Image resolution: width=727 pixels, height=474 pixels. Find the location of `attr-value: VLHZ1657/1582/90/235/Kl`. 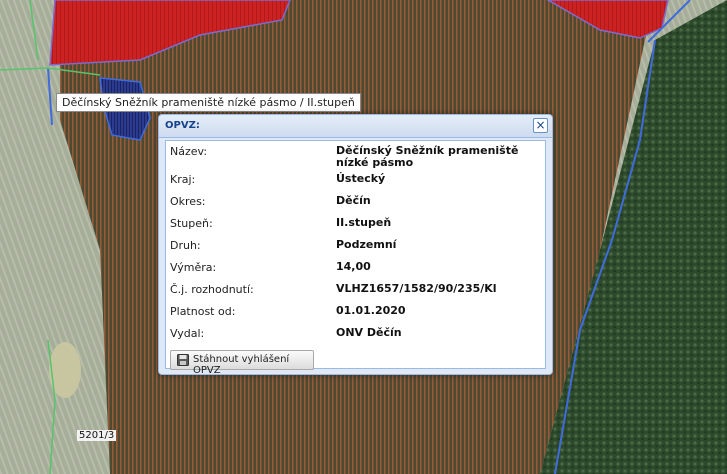

attr-value: VLHZ1657/1582/90/235/Kl is located at coordinates (416, 288).